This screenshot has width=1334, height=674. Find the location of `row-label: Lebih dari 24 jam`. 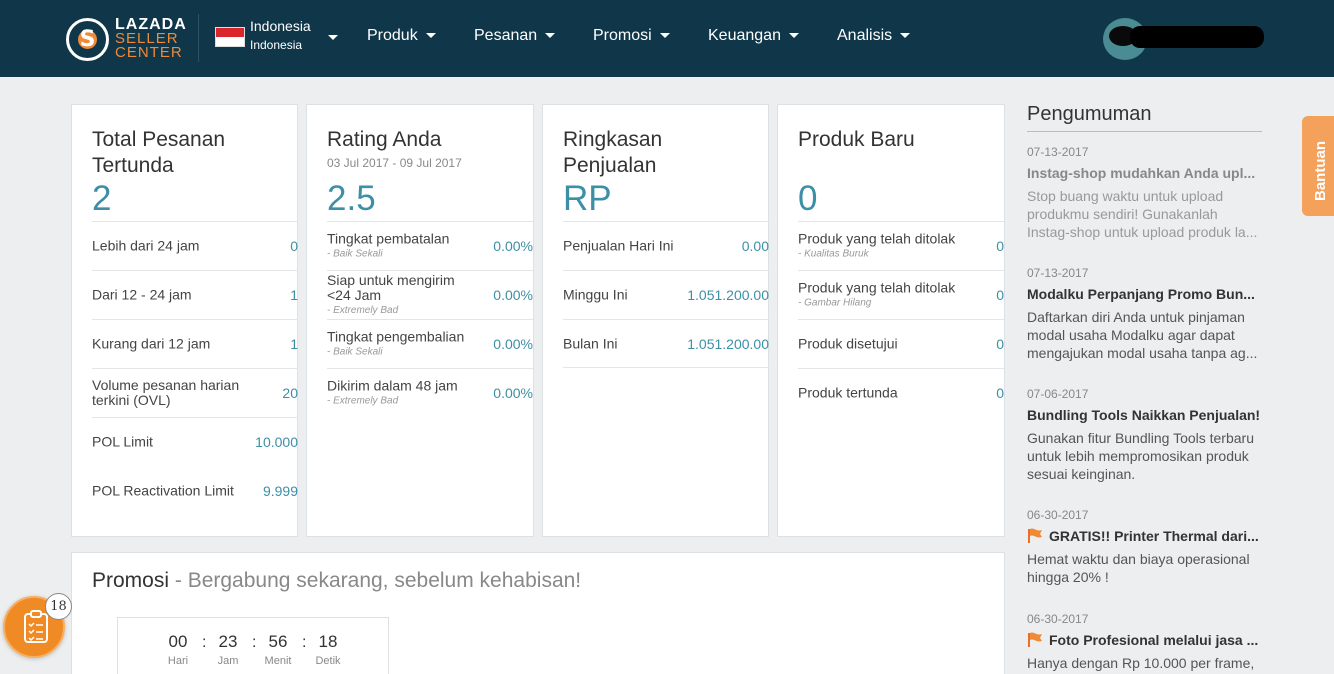

row-label: Lebih dari 24 jam is located at coordinates (146, 245).